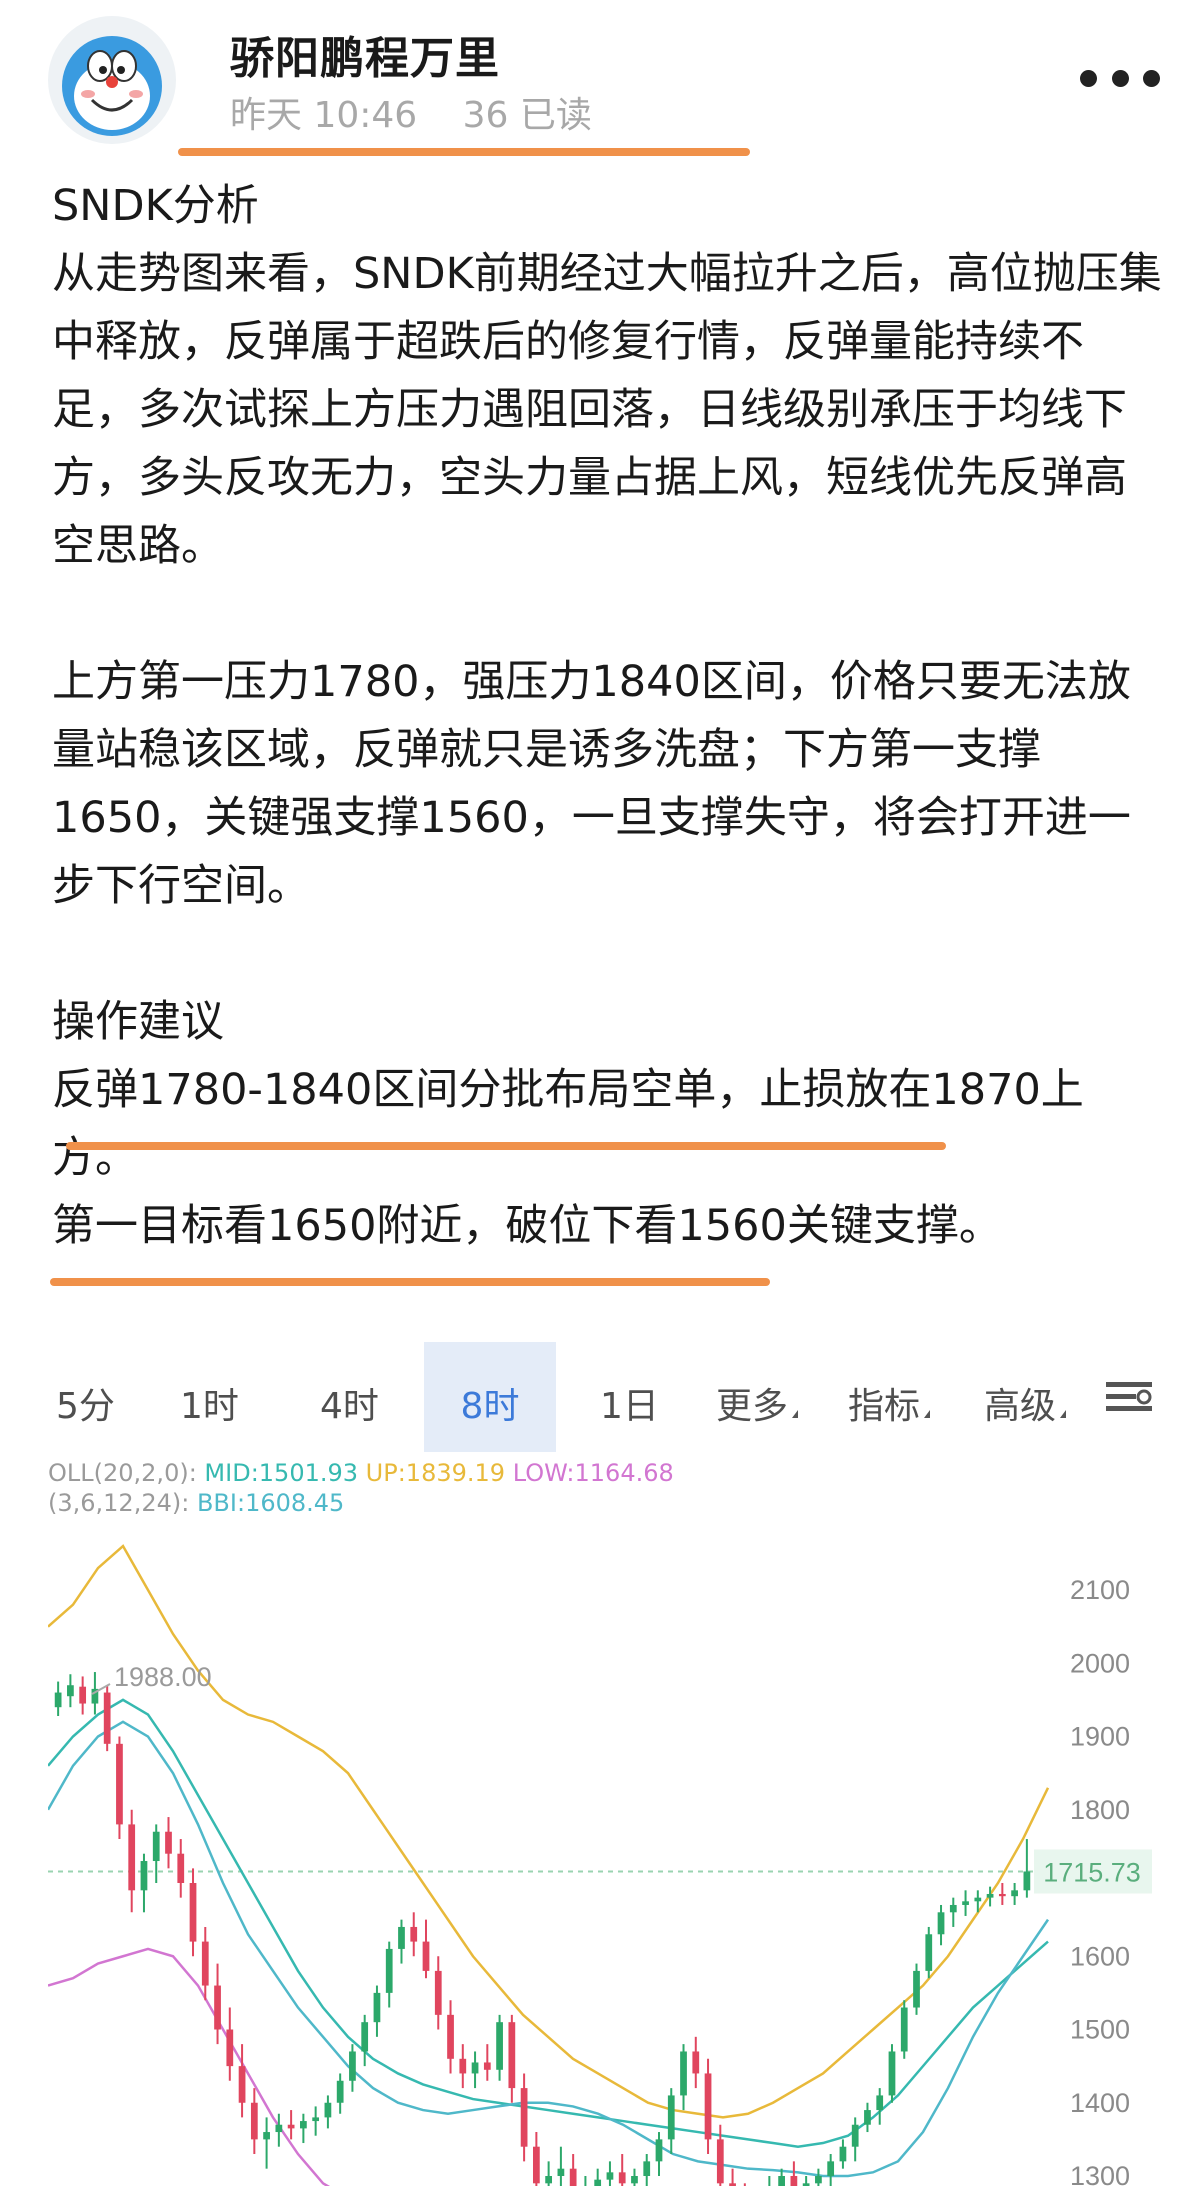  What do you see at coordinates (1100, 1663) in the screenshot?
I see `y-tick-label: 2000` at bounding box center [1100, 1663].